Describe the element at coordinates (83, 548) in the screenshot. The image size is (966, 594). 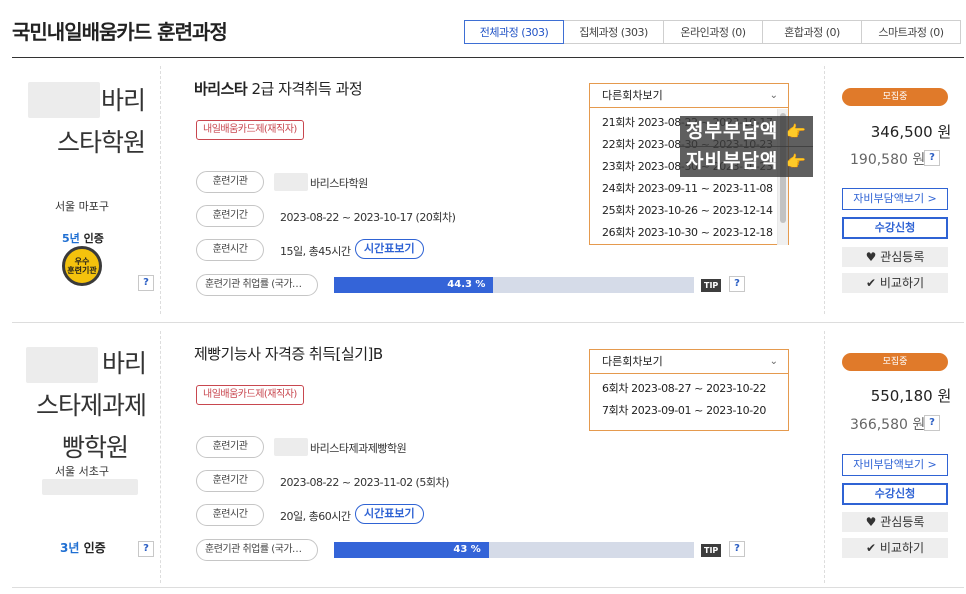
I see `certification-label: 3년 인증` at that location.